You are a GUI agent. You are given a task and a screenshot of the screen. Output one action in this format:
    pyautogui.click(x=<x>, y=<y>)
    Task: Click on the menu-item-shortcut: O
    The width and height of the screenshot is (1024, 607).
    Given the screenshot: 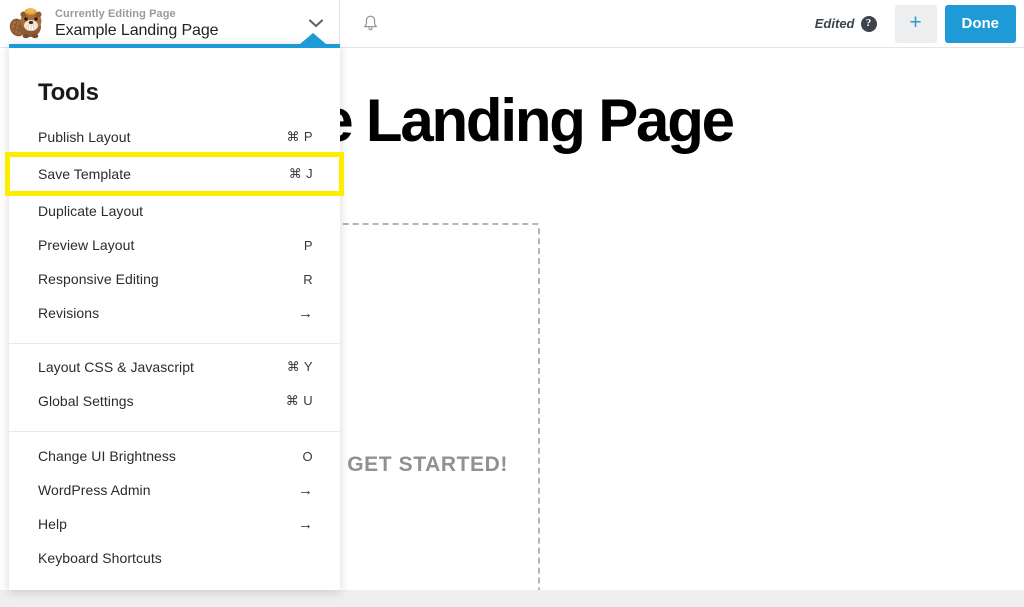 What is the action you would take?
    pyautogui.click(x=307, y=456)
    